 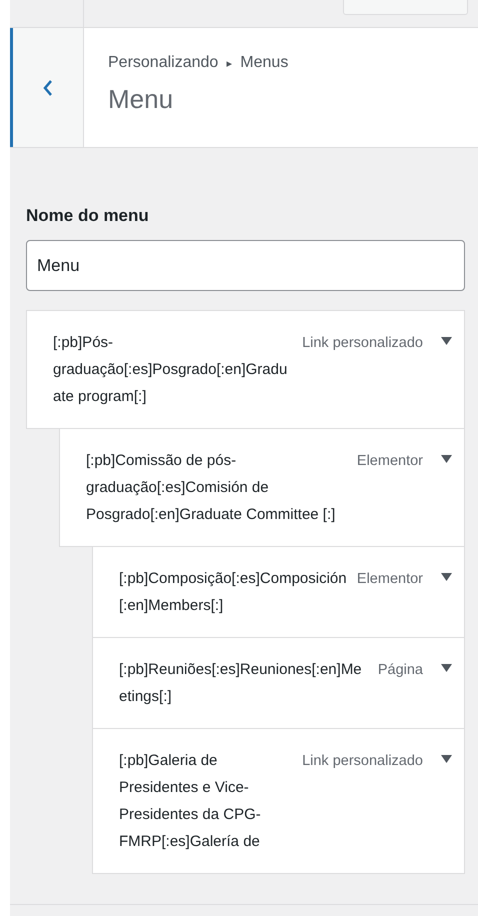 What do you see at coordinates (141, 99) in the screenshot?
I see `section-title: Menu` at bounding box center [141, 99].